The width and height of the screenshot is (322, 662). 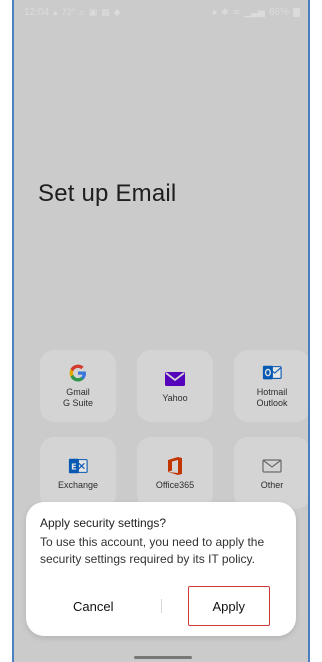 What do you see at coordinates (103, 523) in the screenshot?
I see `dialog-title: Apply security settings?` at bounding box center [103, 523].